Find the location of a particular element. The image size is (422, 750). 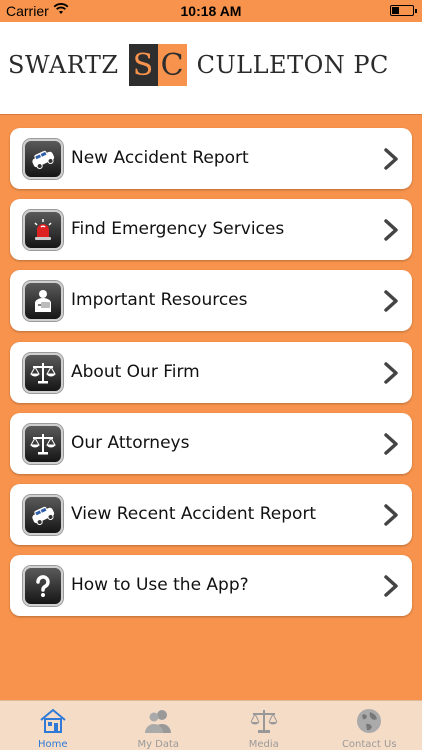

menu-item-label: About Our Firm is located at coordinates (135, 371).